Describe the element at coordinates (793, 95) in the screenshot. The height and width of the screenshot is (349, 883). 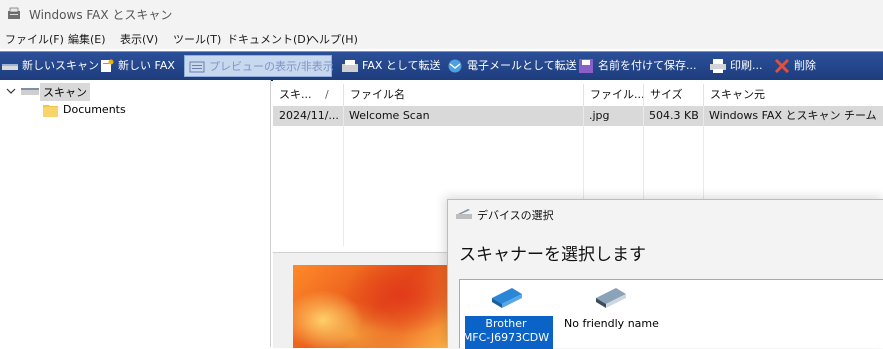
I see `column-header-source: スキャン元` at that location.